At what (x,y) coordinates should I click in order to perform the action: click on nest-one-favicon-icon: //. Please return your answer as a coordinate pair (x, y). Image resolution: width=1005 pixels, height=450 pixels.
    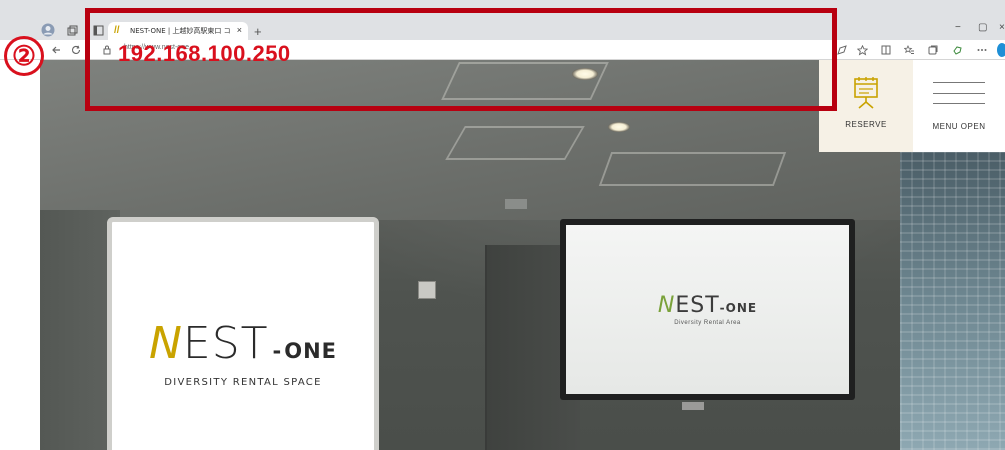
    Looking at the image, I should click on (117, 30).